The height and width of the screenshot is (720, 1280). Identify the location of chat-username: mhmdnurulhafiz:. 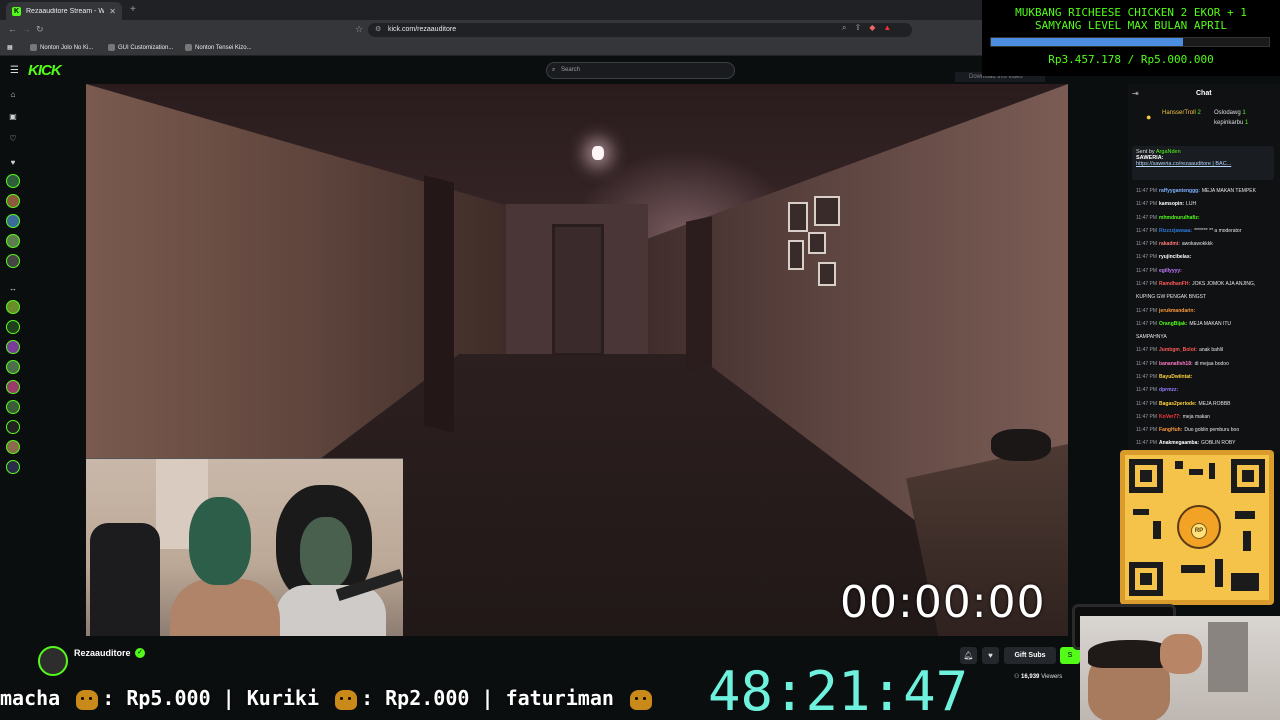
(1179, 218).